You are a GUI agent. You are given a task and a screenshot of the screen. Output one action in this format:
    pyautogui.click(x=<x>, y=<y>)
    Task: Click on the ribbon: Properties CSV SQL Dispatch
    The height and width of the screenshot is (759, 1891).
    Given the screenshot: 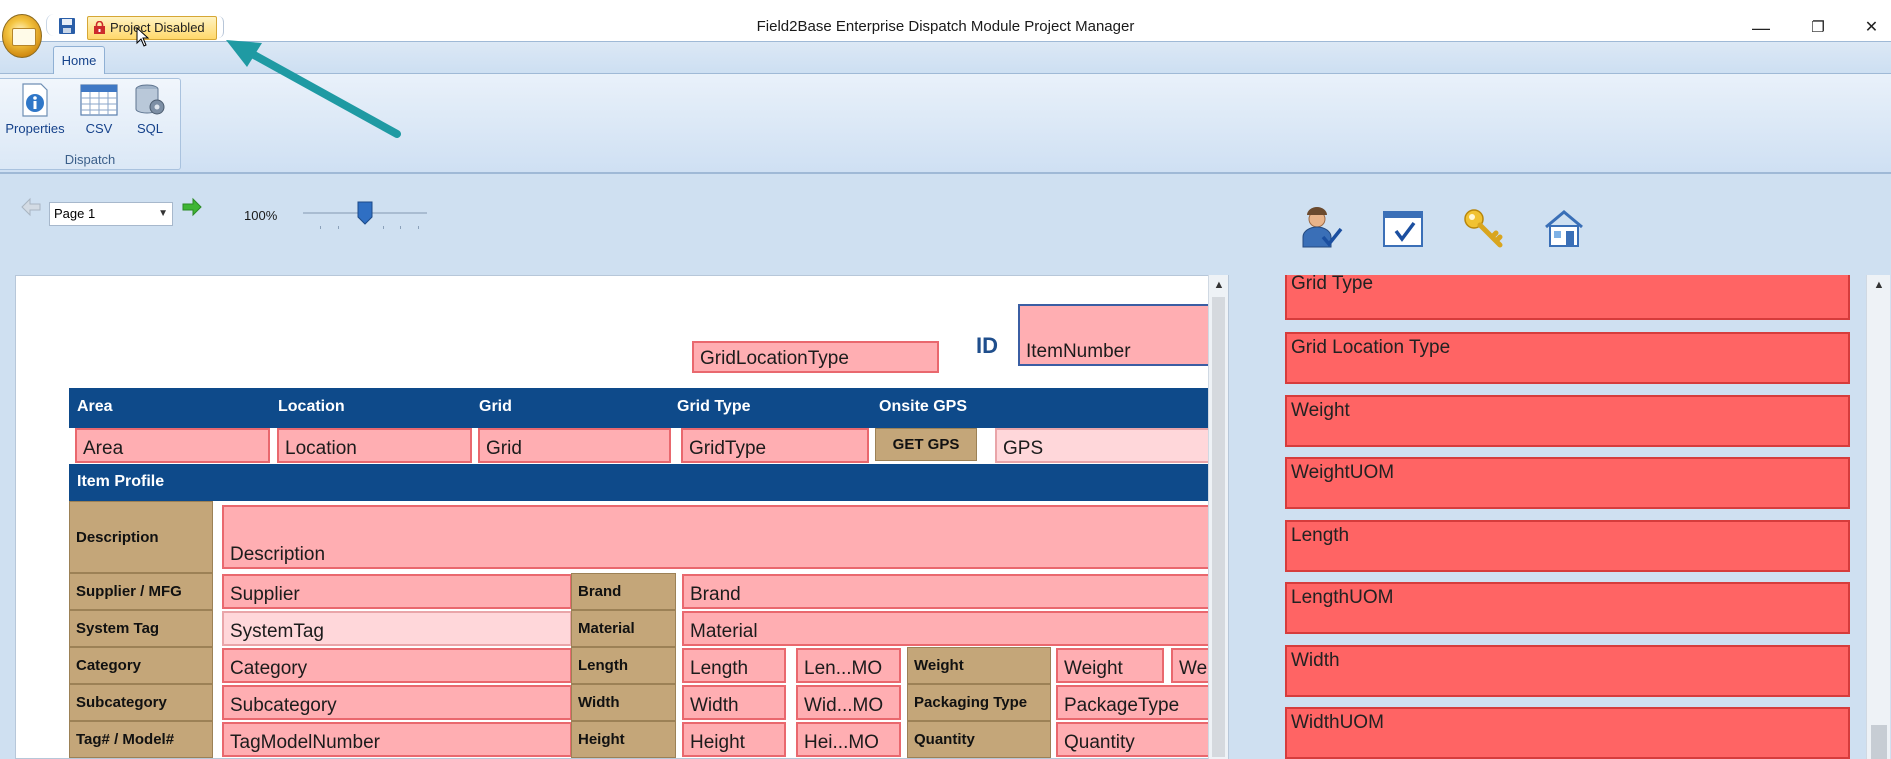 What is the action you would take?
    pyautogui.click(x=945, y=124)
    